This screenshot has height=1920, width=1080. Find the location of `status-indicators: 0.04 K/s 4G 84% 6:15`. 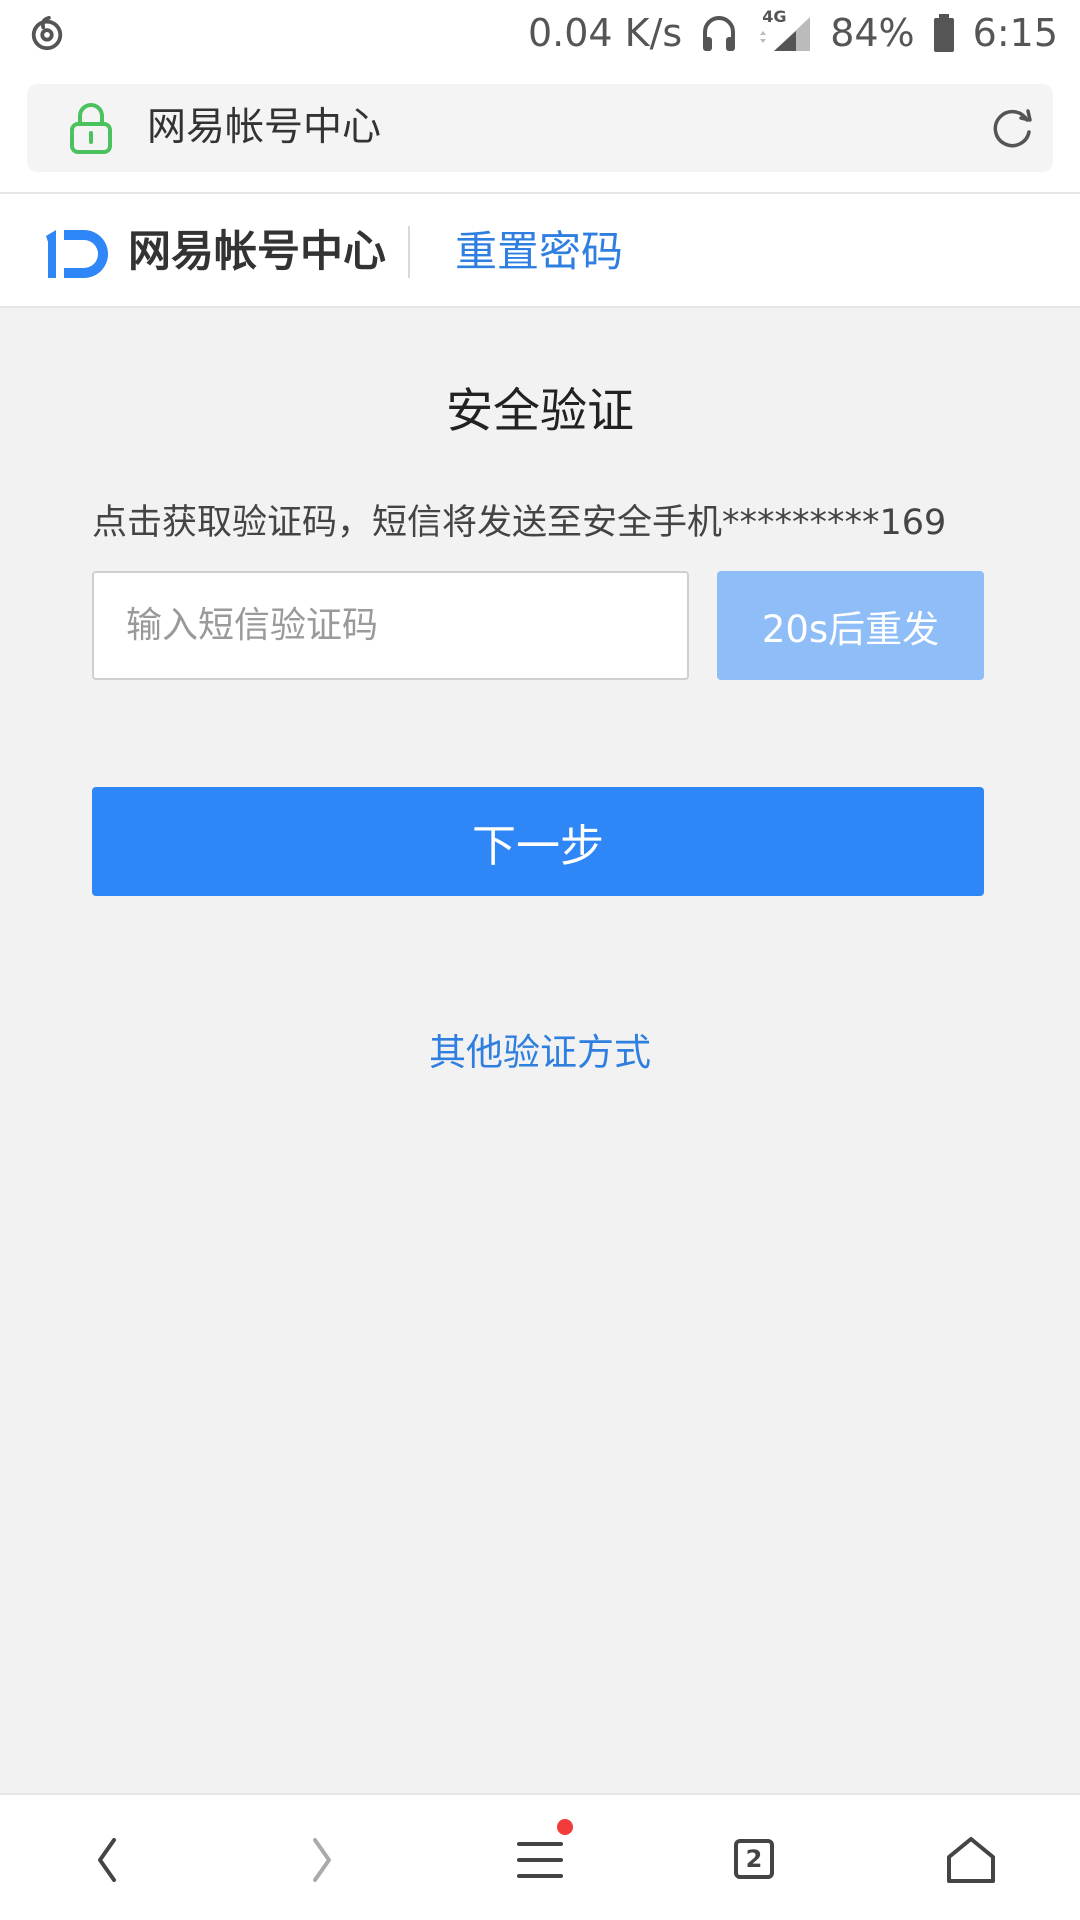

status-indicators: 0.04 K/s 4G 84% 6:15 is located at coordinates (792, 32).